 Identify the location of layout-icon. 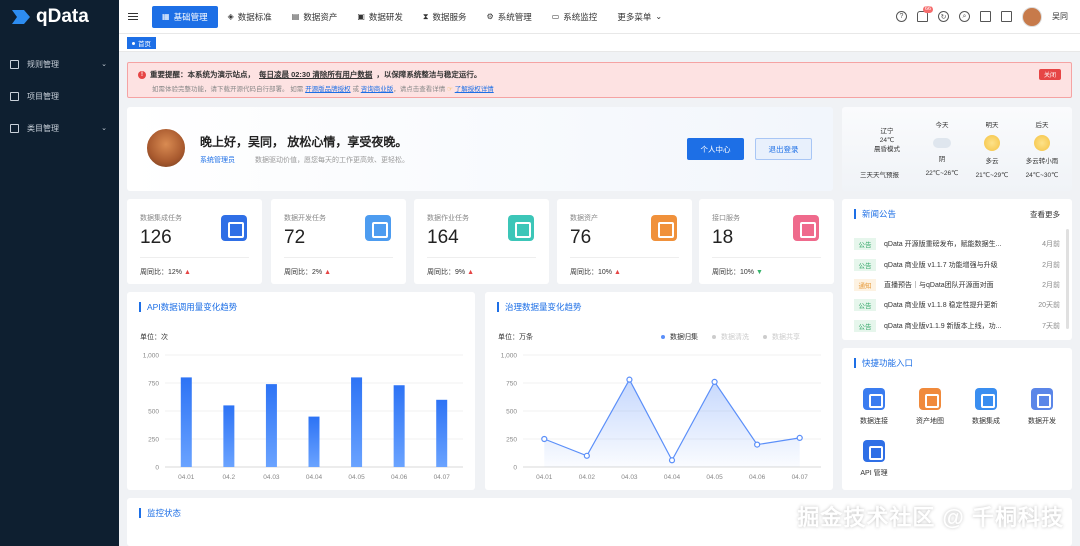
(1006, 16).